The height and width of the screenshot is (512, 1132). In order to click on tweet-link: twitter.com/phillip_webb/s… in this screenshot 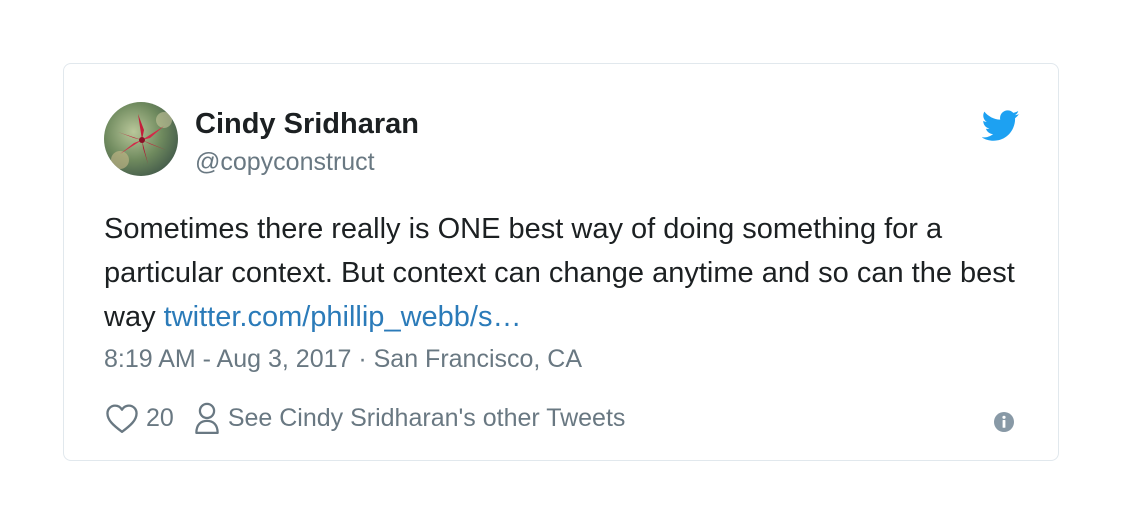, I will do `click(343, 317)`.